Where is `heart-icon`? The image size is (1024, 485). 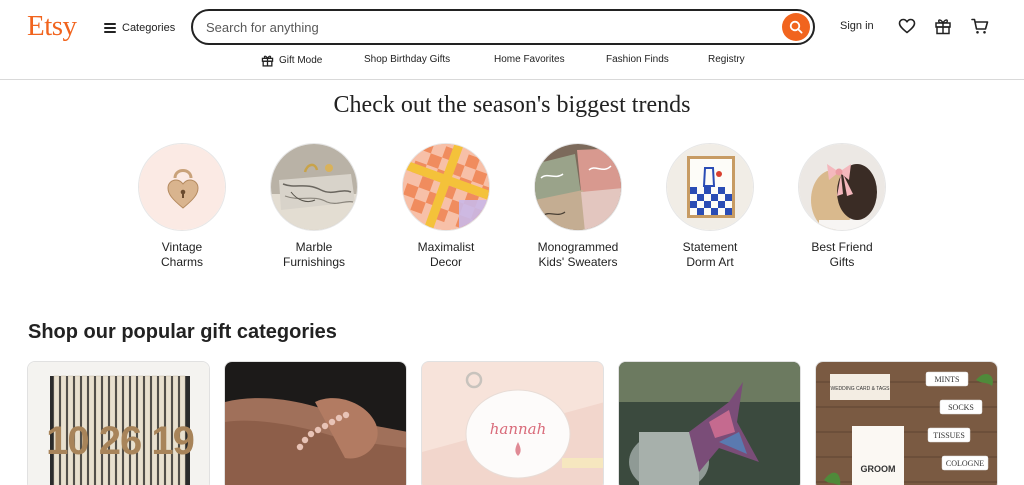
heart-icon is located at coordinates (907, 26).